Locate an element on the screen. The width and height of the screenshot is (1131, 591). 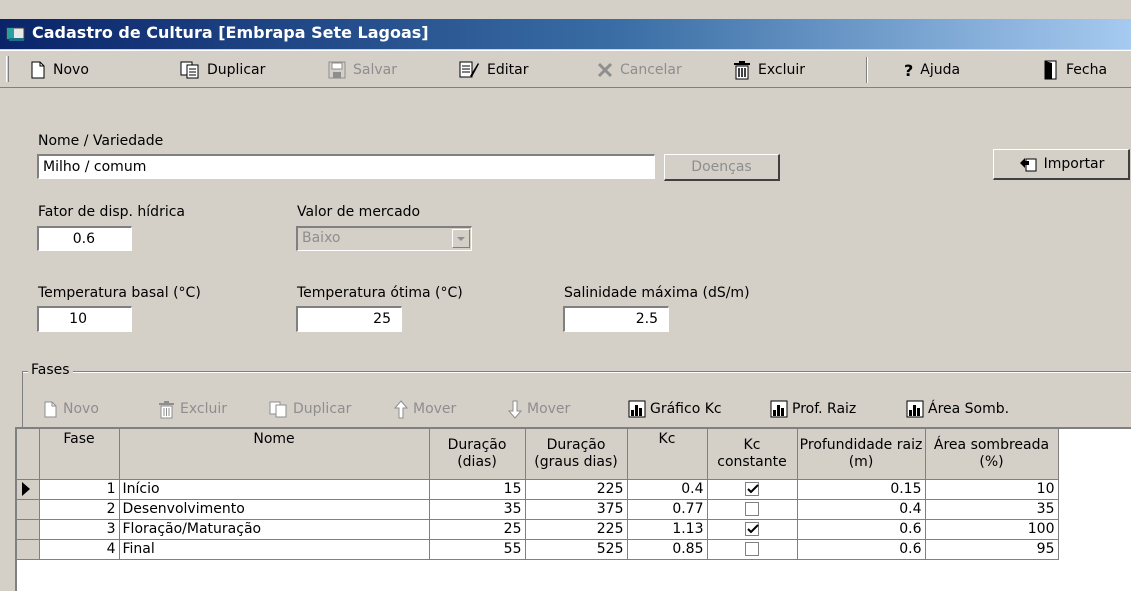
nome-label: Nome / Variedade is located at coordinates (101, 141).